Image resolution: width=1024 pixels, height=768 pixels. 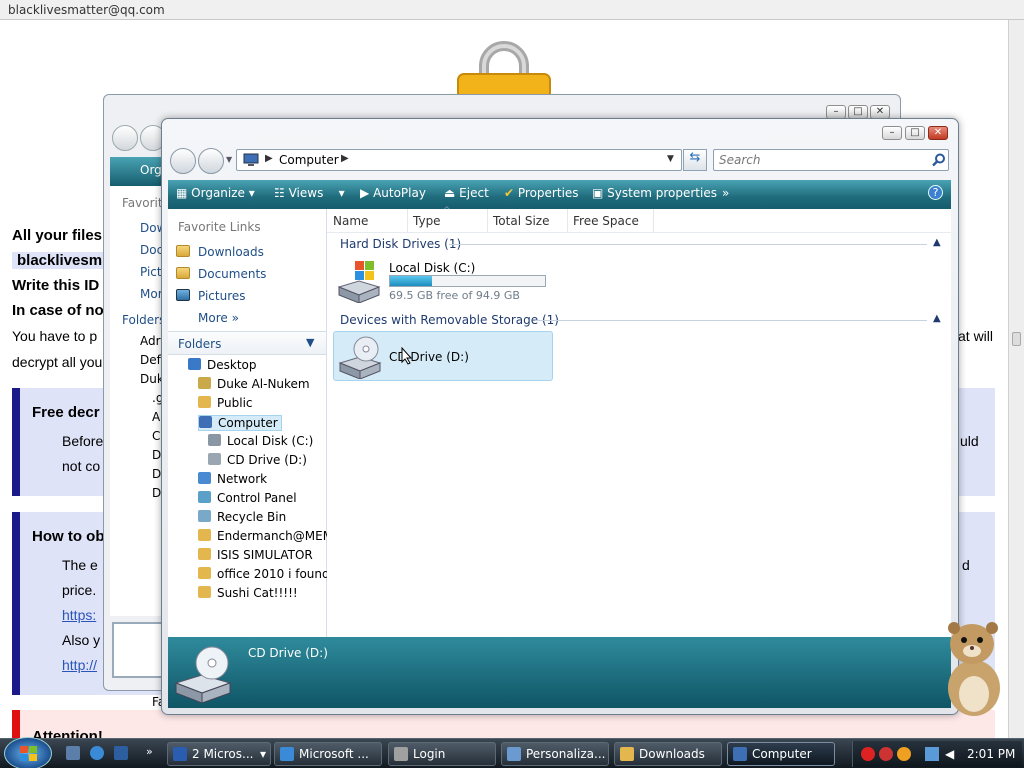 What do you see at coordinates (79, 665) in the screenshot?
I see `http-link: http://` at bounding box center [79, 665].